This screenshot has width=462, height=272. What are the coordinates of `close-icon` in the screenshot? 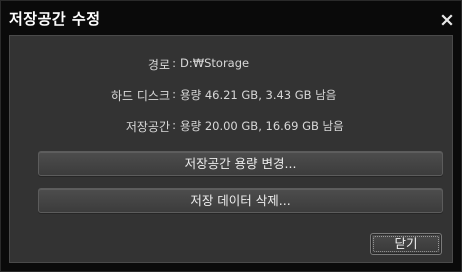 It's located at (447, 18).